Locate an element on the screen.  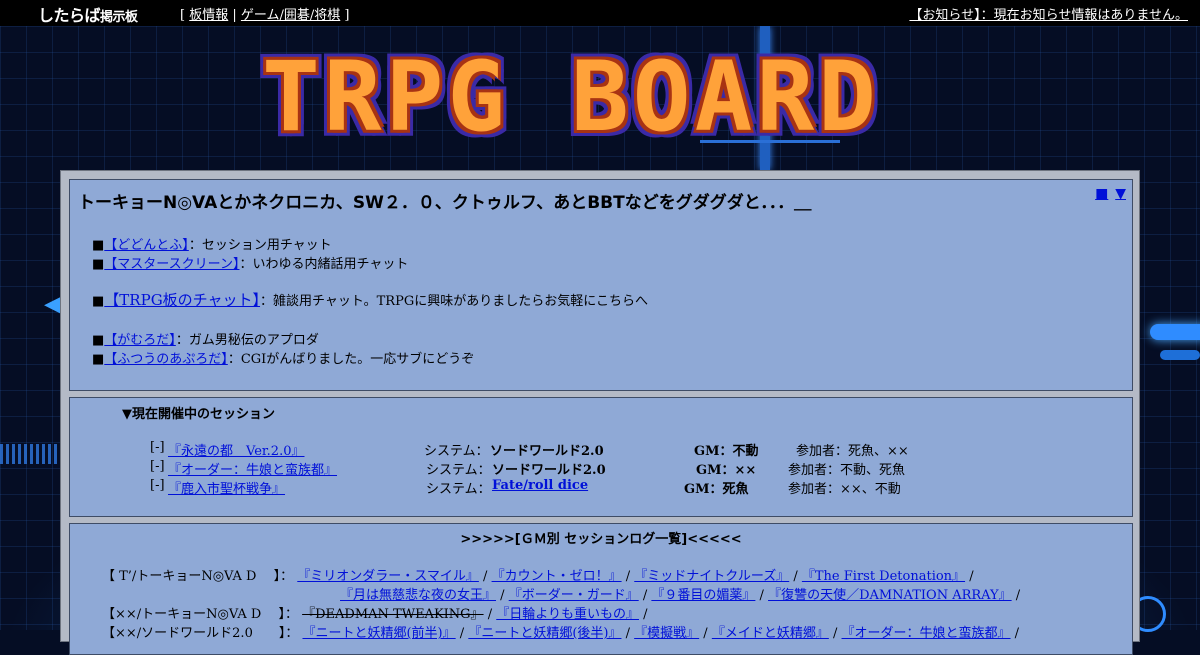
list-item: ■【どどんとふ】：セッション用チャット is located at coordinates (212, 243).